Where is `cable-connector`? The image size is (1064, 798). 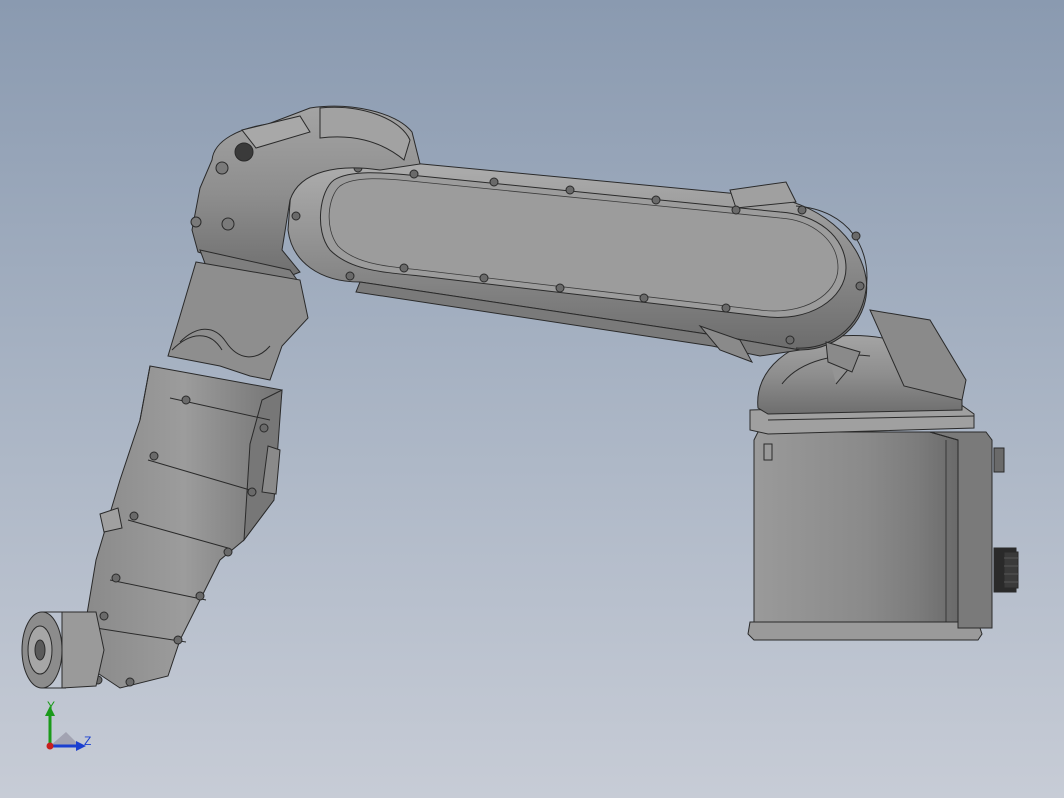
cable-connector is located at coordinates (1006, 570).